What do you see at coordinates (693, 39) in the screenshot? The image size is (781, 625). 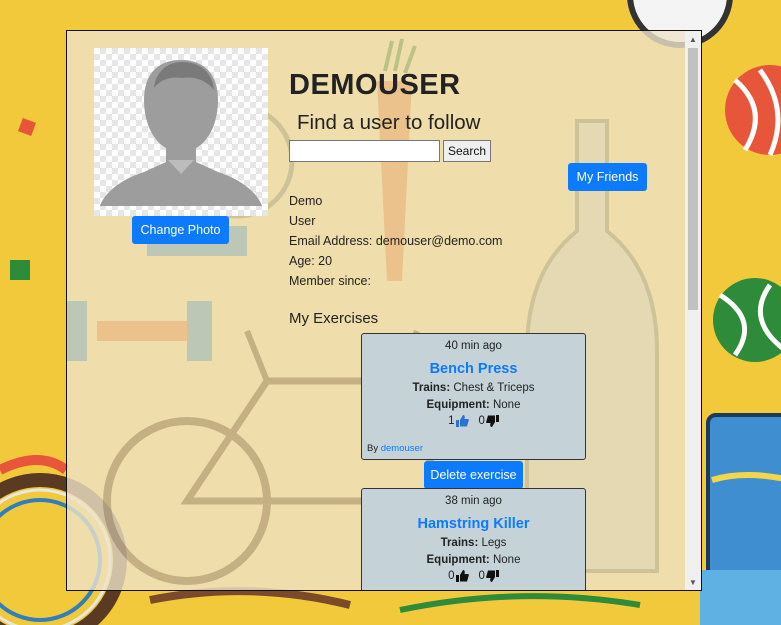 I see `scroll-up-arrow-icon: ▲` at bounding box center [693, 39].